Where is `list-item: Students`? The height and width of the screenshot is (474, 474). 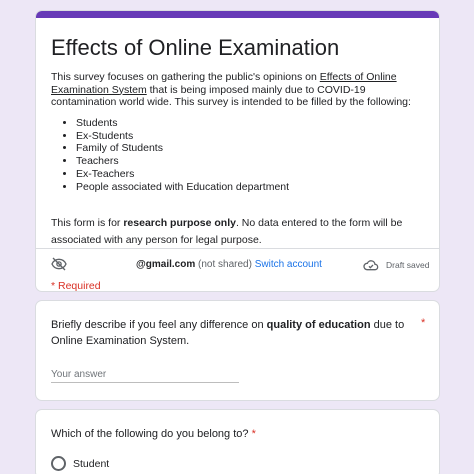 list-item: Students is located at coordinates (182, 123).